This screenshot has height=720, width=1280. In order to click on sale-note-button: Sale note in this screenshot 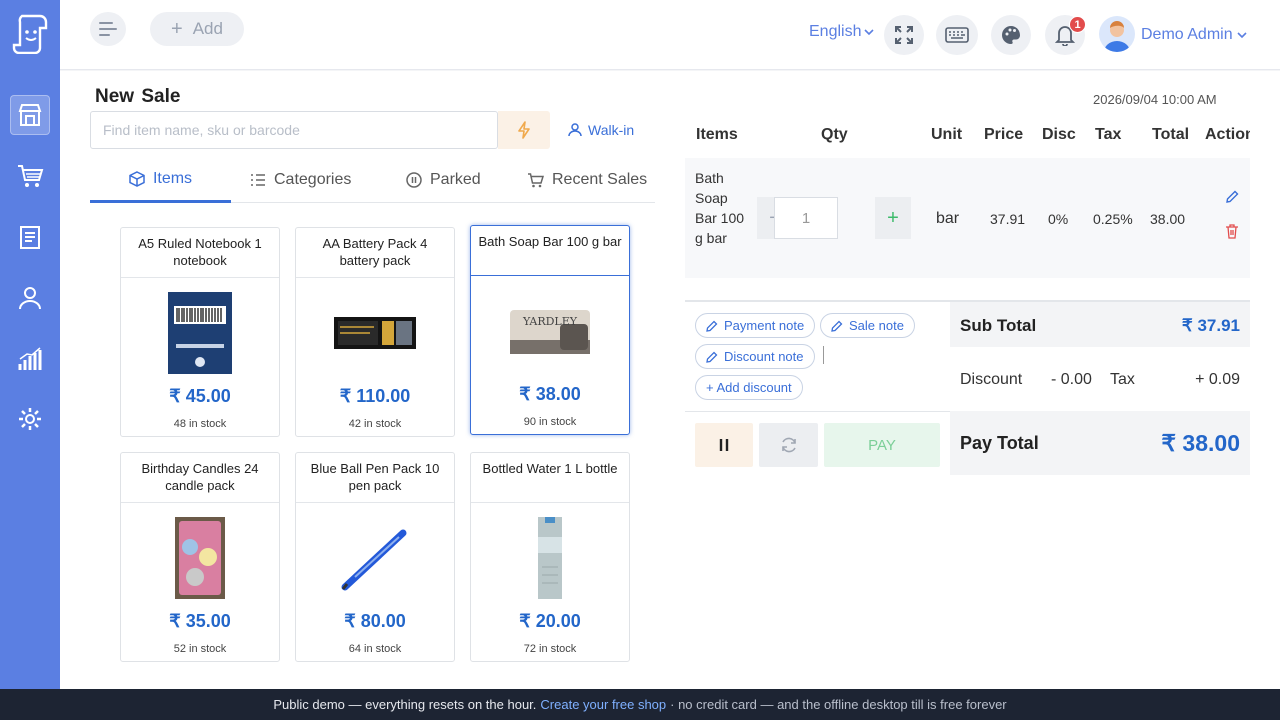, I will do `click(867, 325)`.